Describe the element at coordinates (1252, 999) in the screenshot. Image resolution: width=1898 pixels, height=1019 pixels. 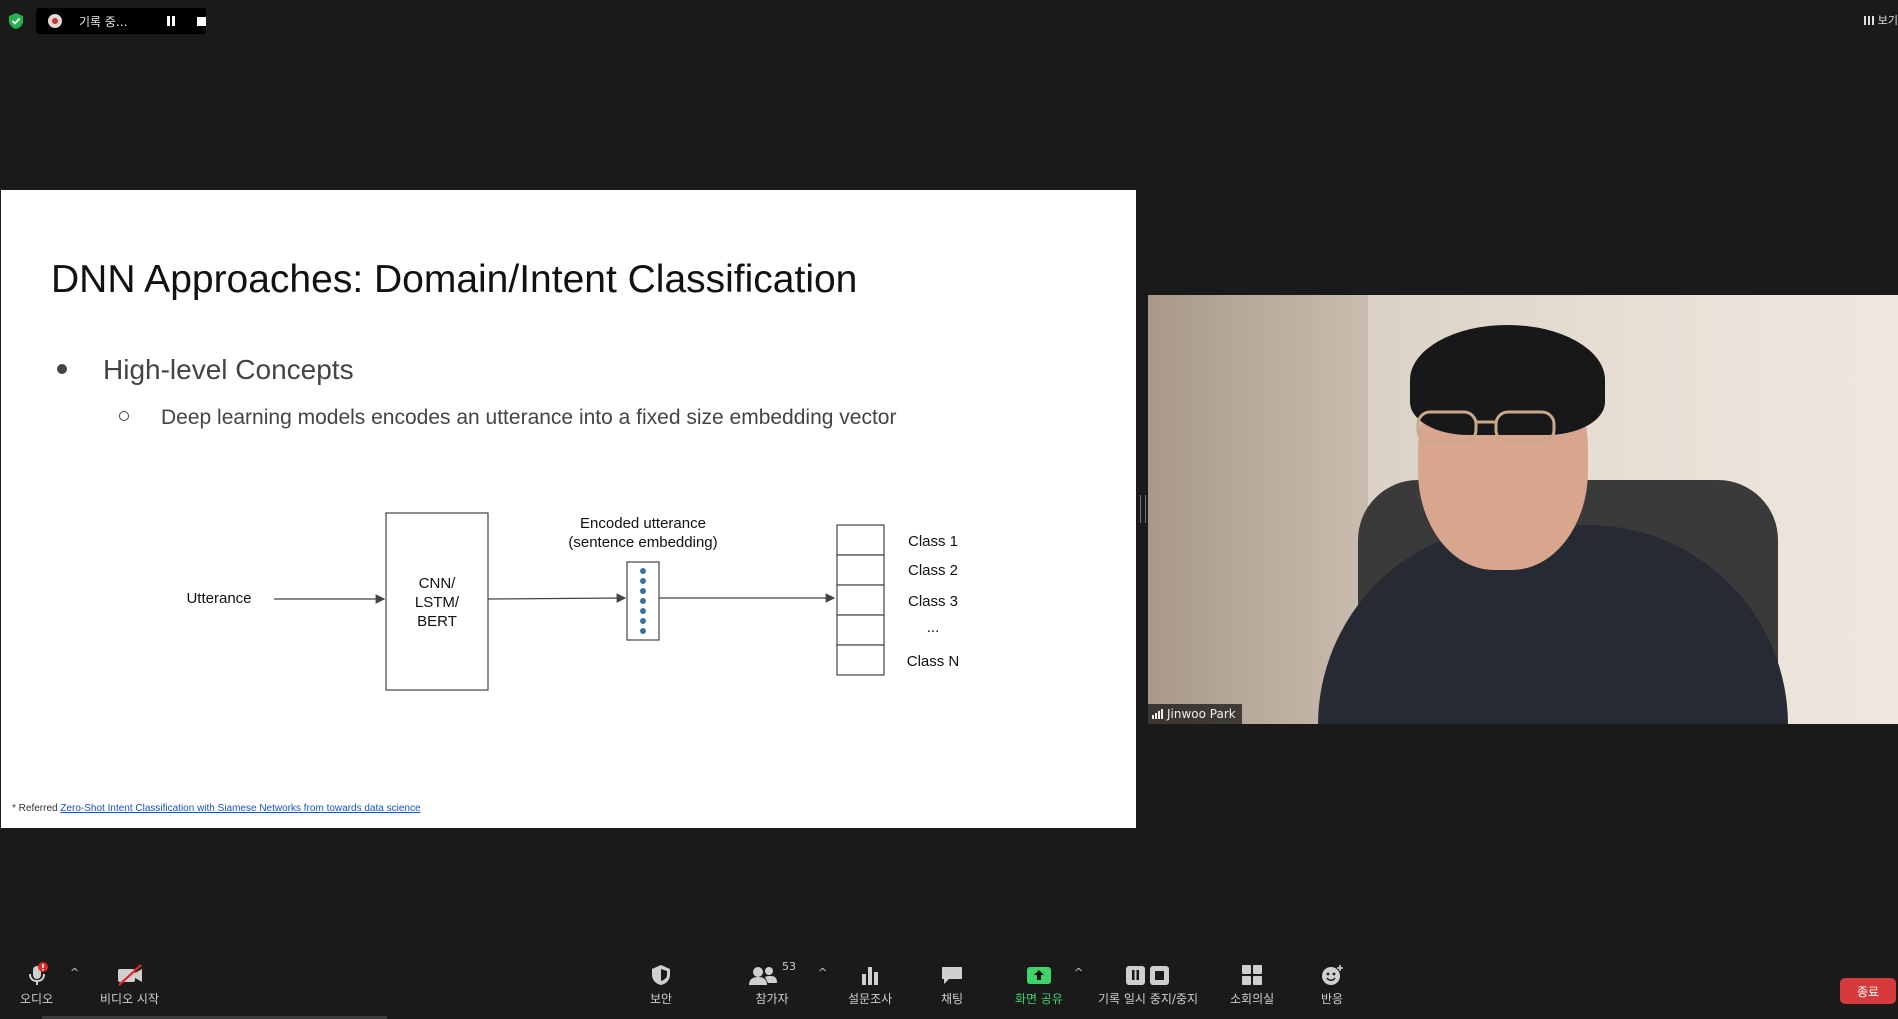
I see `breakout-rooms-label: 소회의실` at that location.